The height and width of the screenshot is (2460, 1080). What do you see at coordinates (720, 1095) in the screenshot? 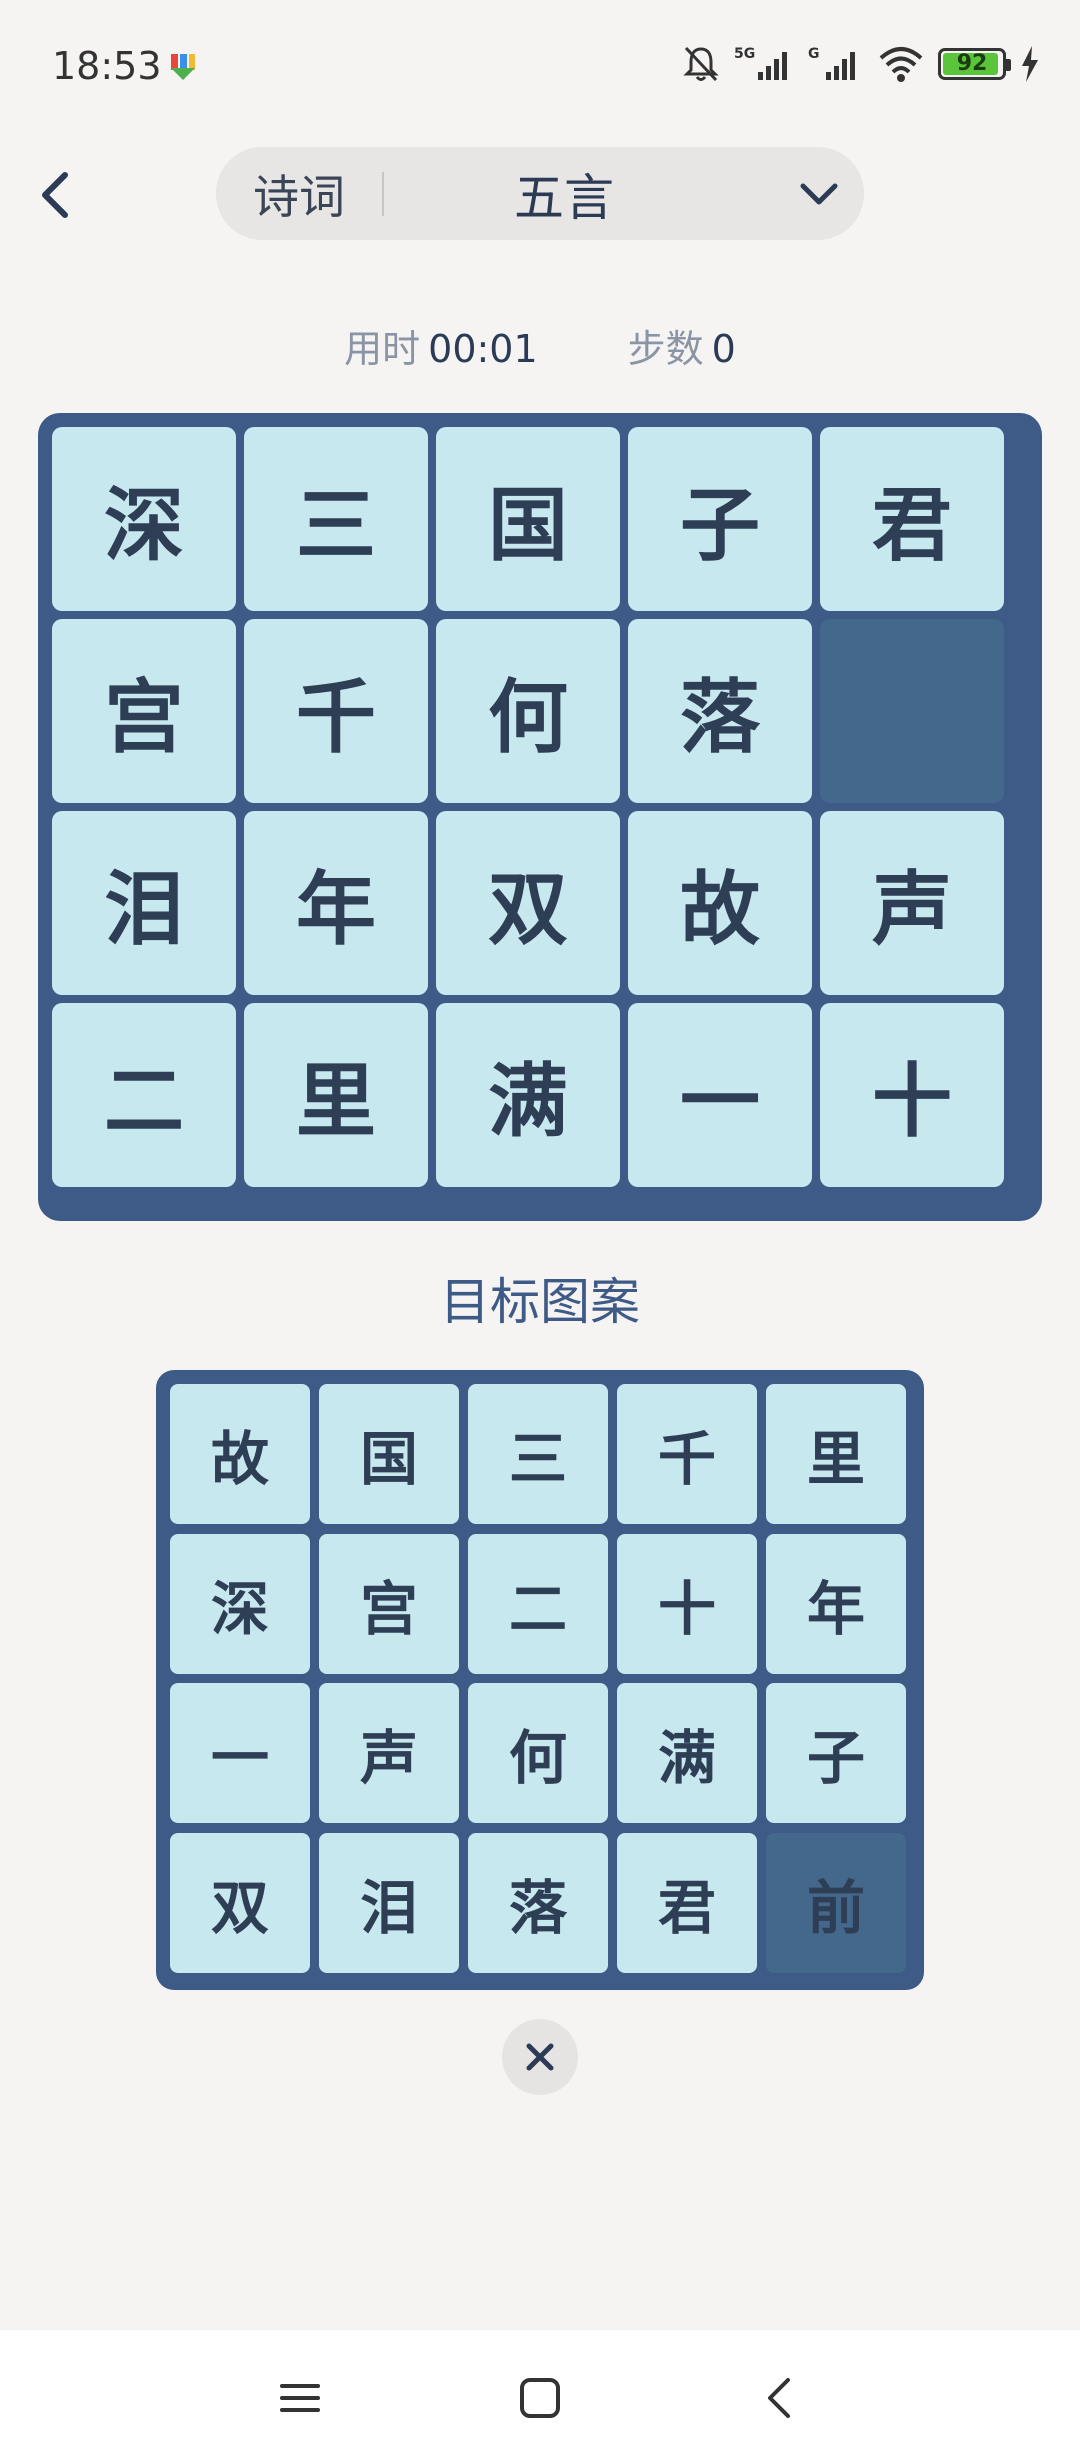
I see `puzzle-tile: 一` at bounding box center [720, 1095].